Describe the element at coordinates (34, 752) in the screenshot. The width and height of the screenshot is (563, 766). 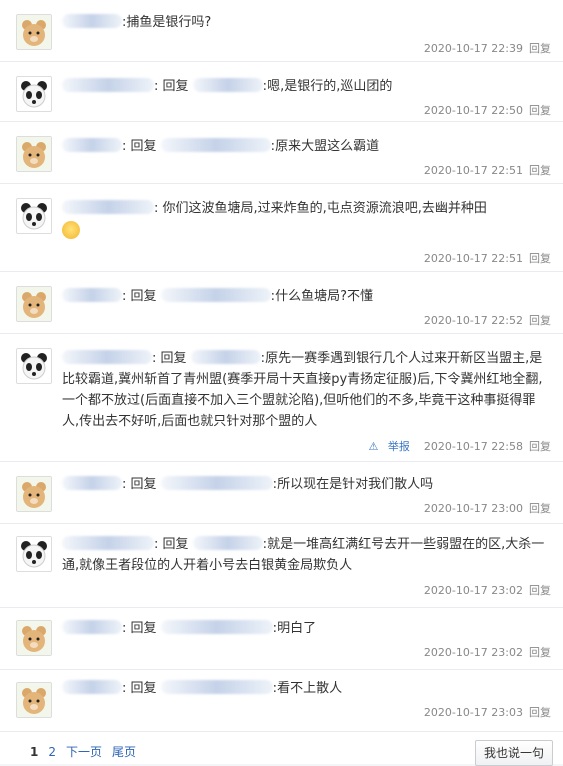
I see `page-1-current: 1` at that location.